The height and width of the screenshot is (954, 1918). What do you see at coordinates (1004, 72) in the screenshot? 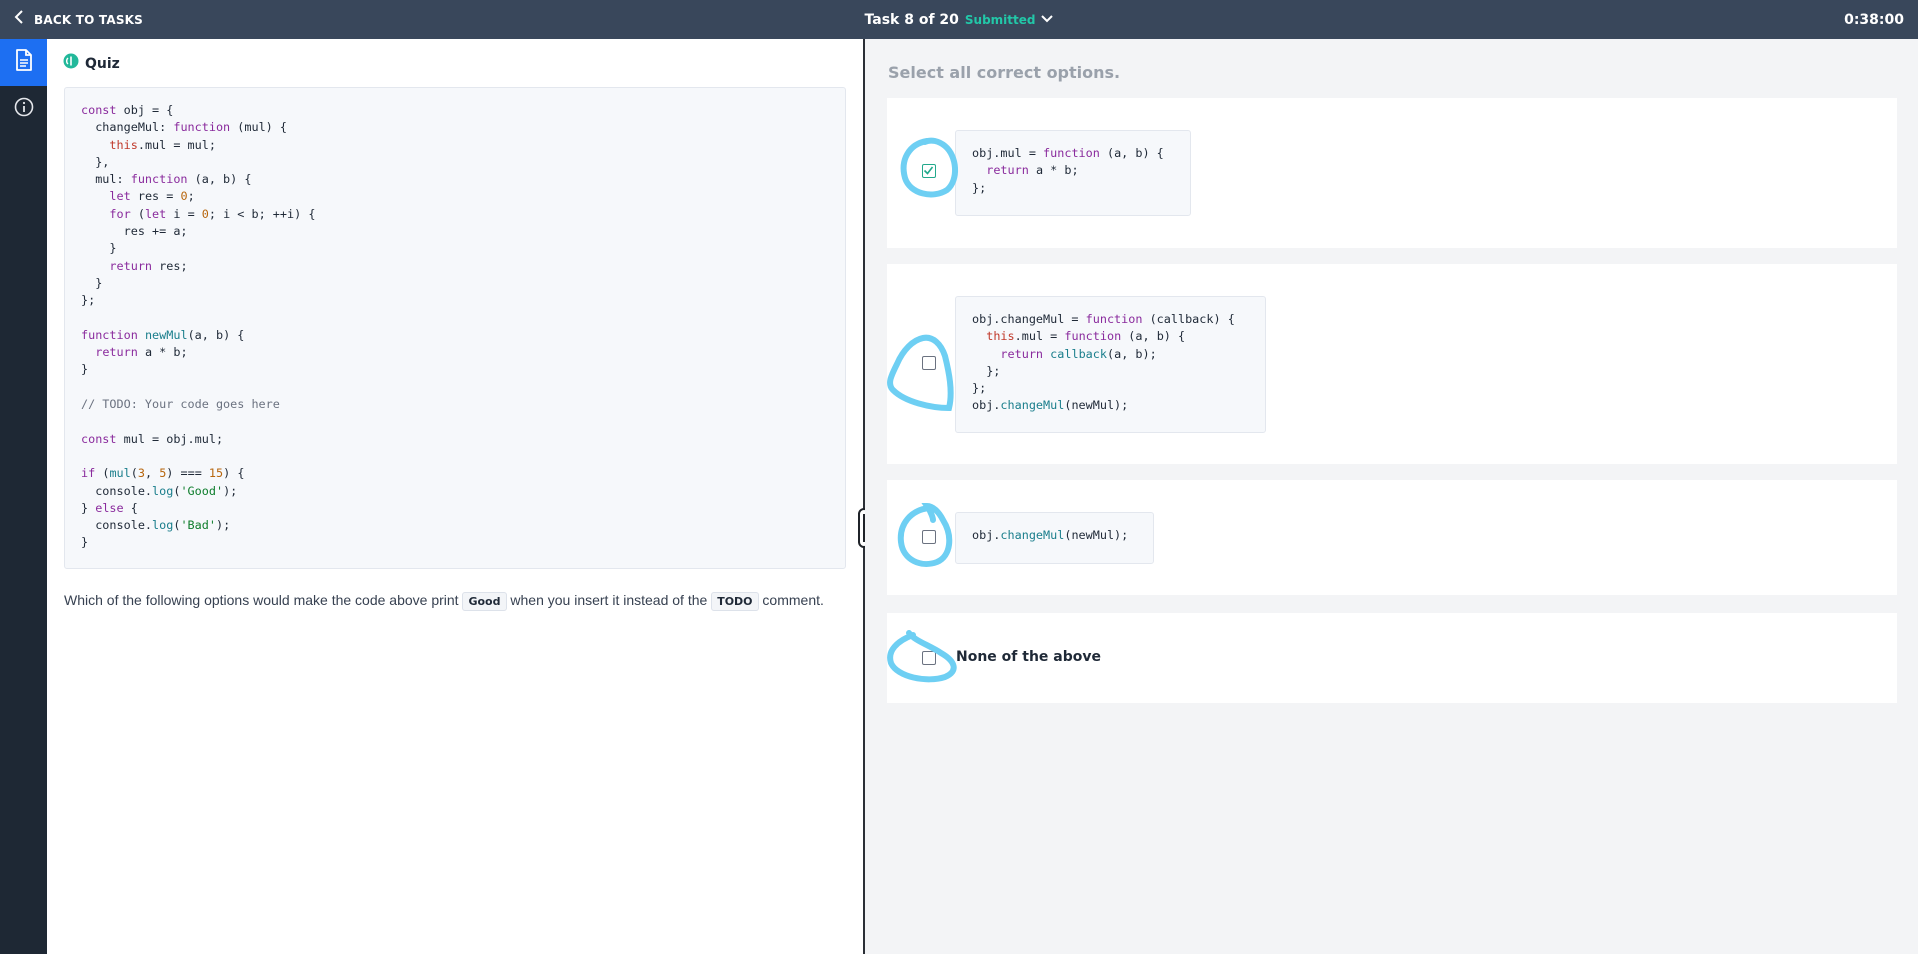
I see `instruction-text: Select all correct options.` at bounding box center [1004, 72].